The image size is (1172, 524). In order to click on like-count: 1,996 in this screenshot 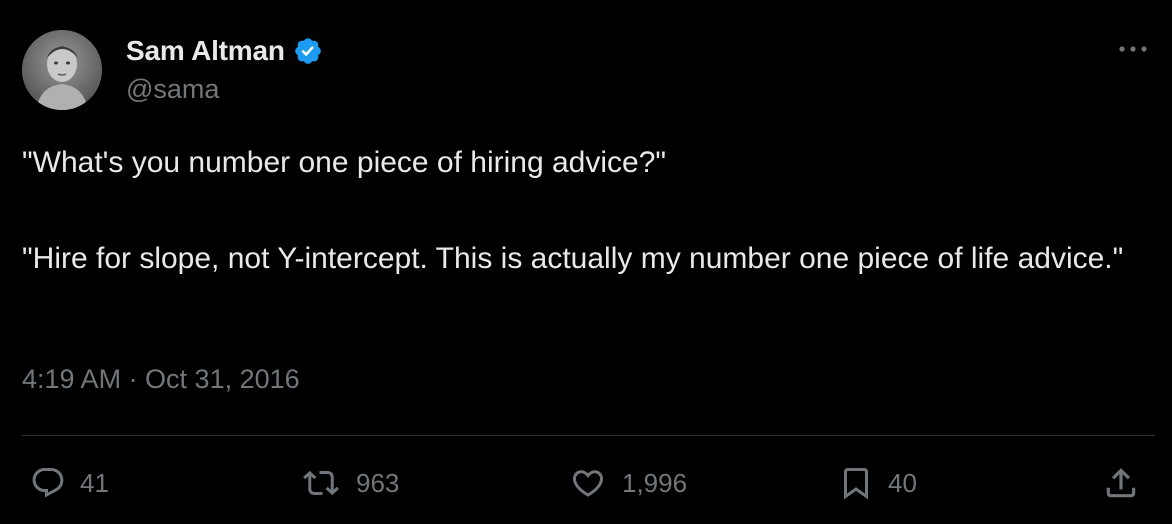, I will do `click(655, 482)`.